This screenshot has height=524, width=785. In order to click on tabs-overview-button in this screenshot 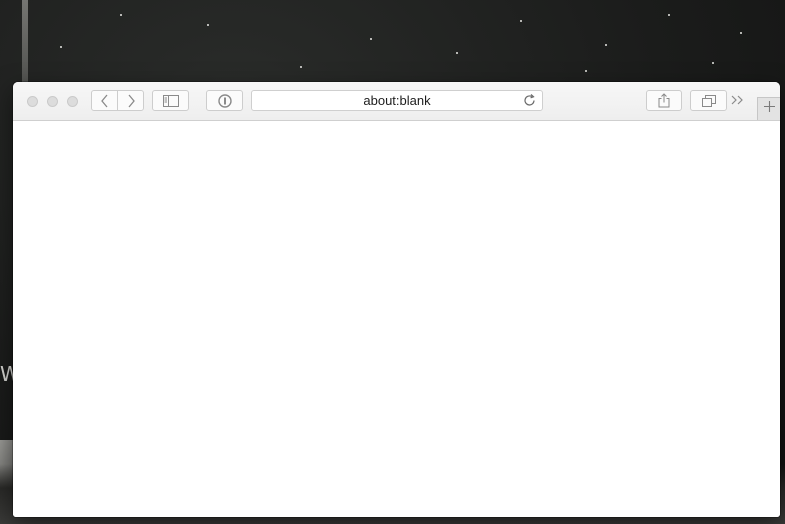, I will do `click(708, 100)`.